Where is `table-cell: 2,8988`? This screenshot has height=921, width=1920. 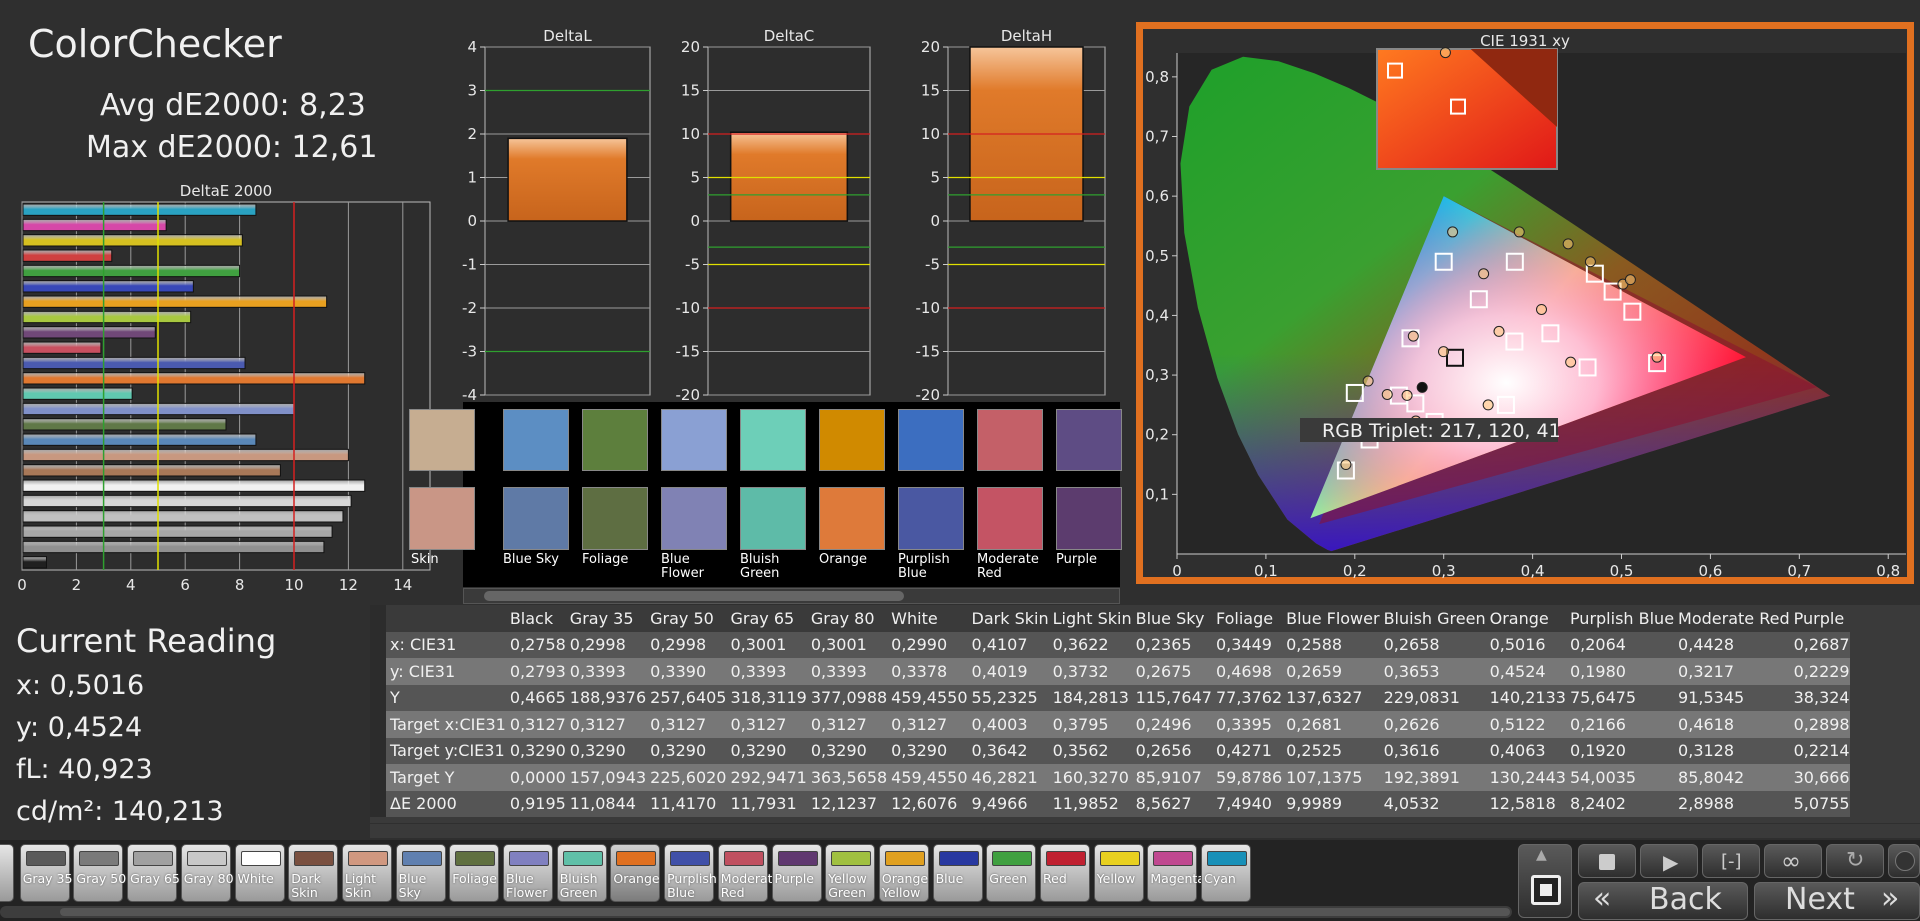 table-cell: 2,8988 is located at coordinates (1732, 803).